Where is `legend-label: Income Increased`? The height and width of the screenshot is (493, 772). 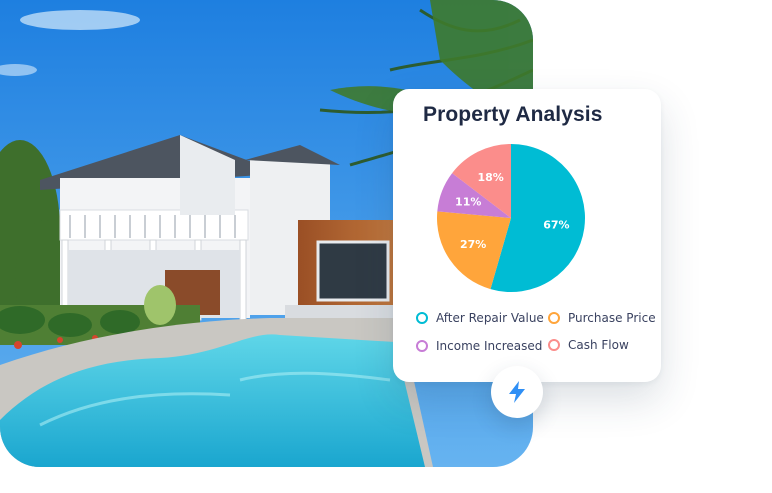
legend-label: Income Increased is located at coordinates (489, 346).